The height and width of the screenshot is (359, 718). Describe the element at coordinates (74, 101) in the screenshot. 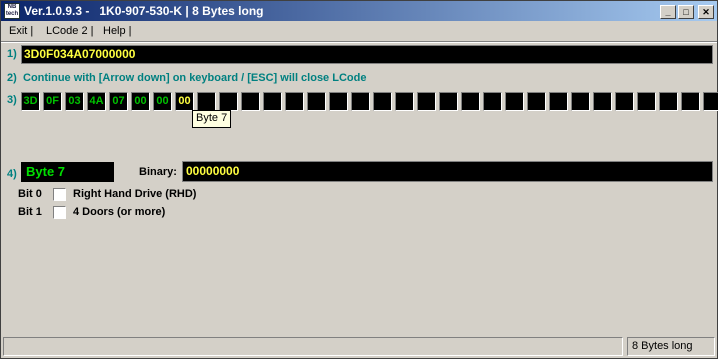

I see `byte-cell: 03` at that location.